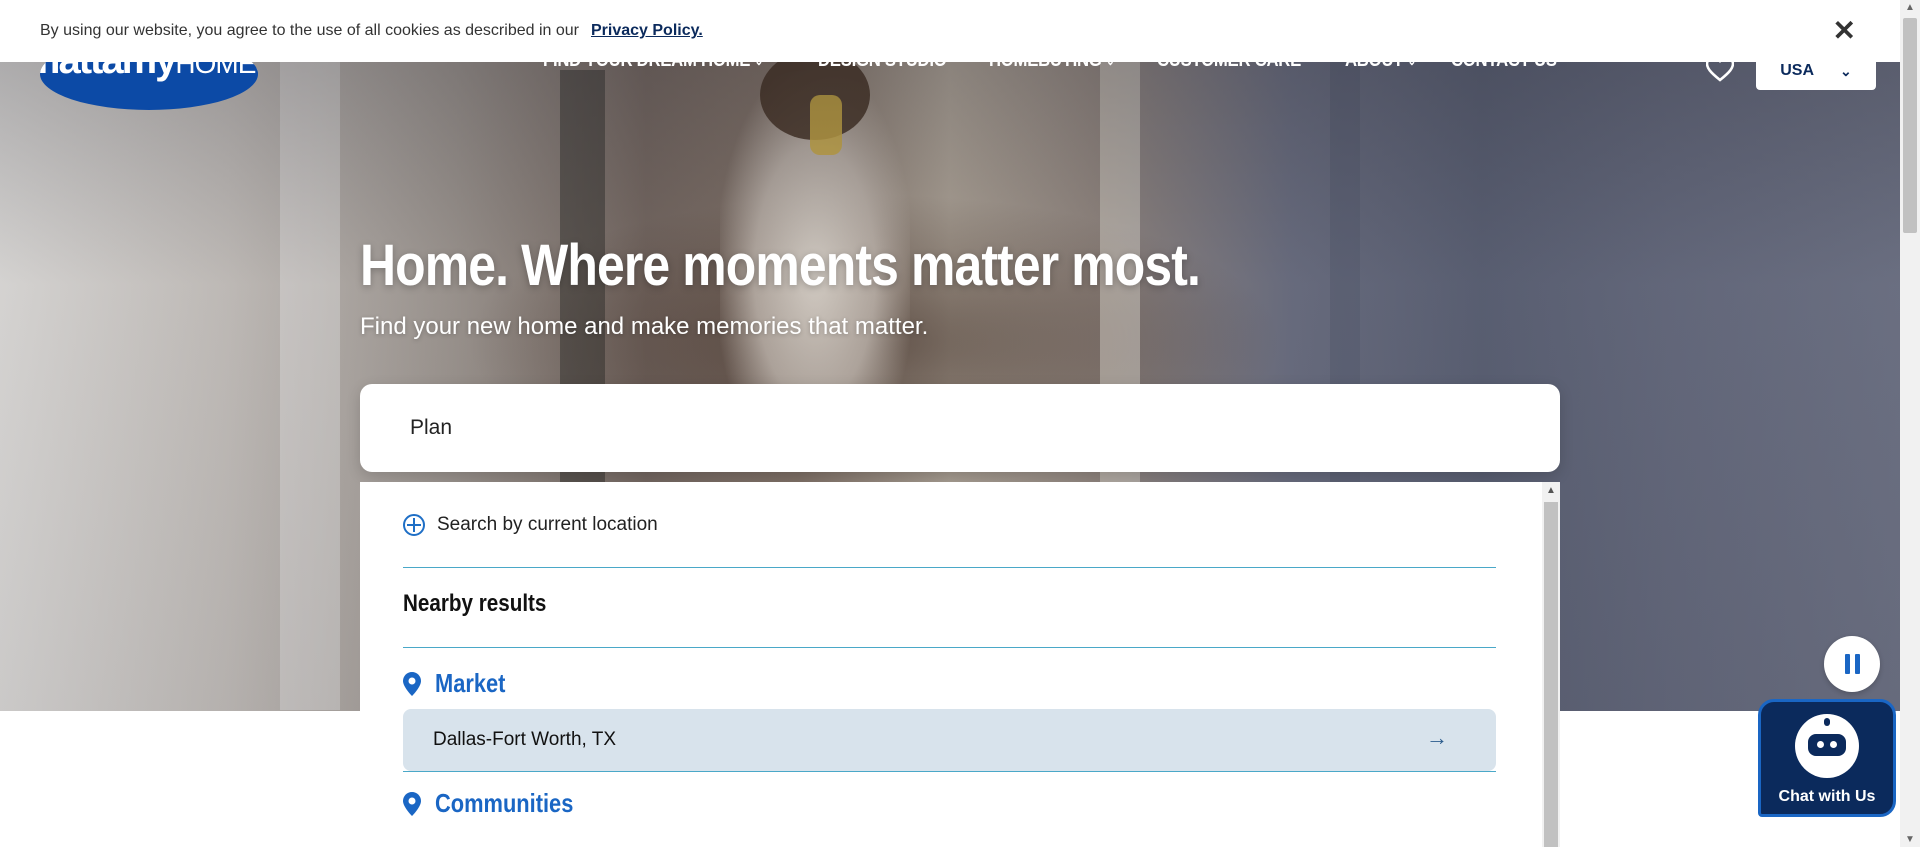 Image resolution: width=1920 pixels, height=847 pixels. I want to click on category-label: Market, so click(470, 683).